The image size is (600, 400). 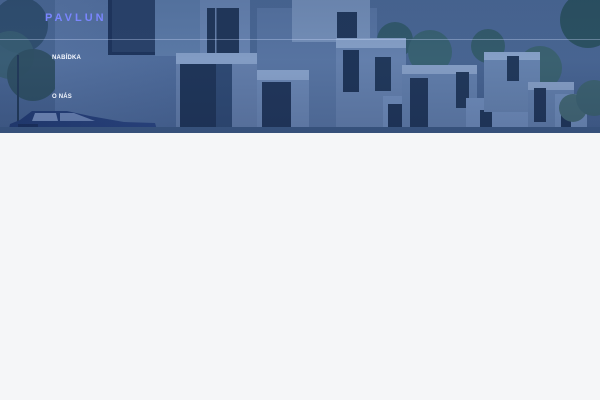 I want to click on brand-logo: PAVLUN, so click(x=76, y=18).